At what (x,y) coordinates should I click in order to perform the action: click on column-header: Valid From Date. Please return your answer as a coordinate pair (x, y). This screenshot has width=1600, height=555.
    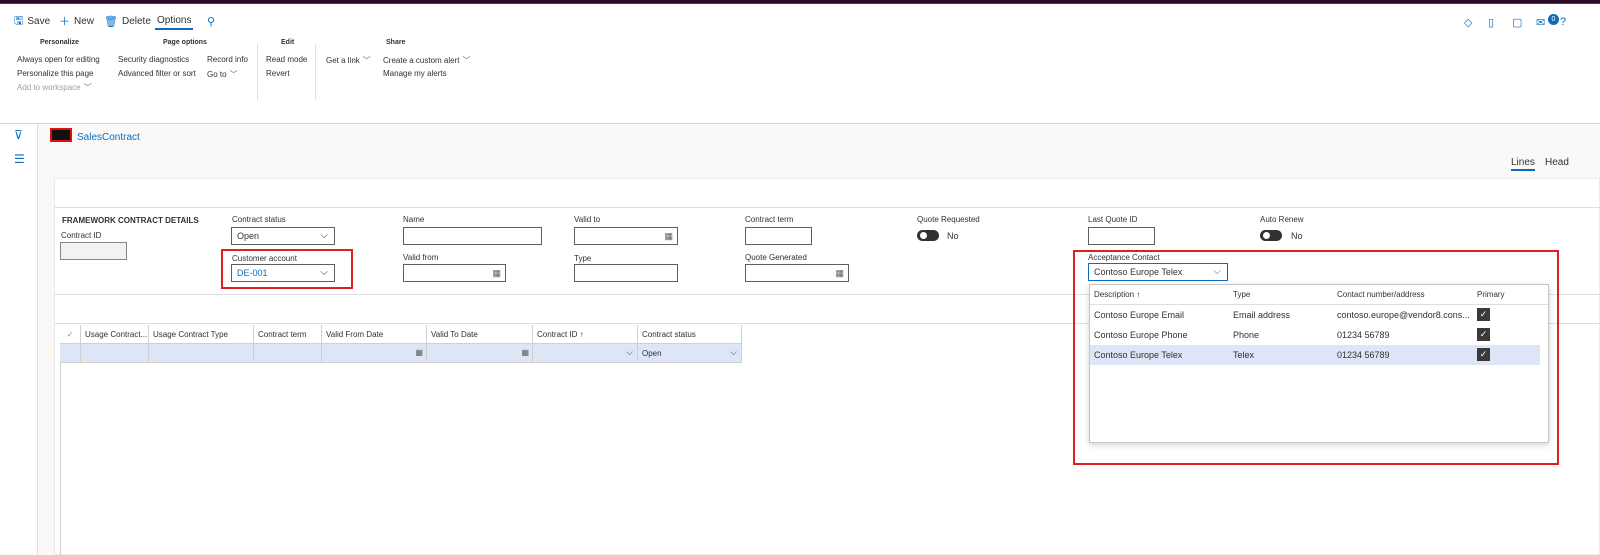
    Looking at the image, I should click on (374, 334).